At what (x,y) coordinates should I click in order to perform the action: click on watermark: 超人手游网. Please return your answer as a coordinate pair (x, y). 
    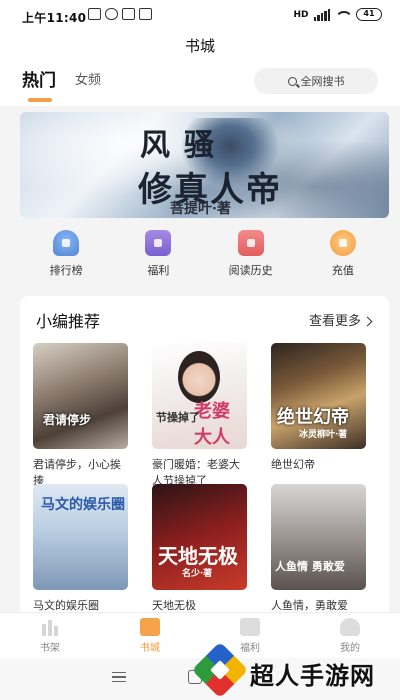
    Looking at the image, I should click on (294, 670).